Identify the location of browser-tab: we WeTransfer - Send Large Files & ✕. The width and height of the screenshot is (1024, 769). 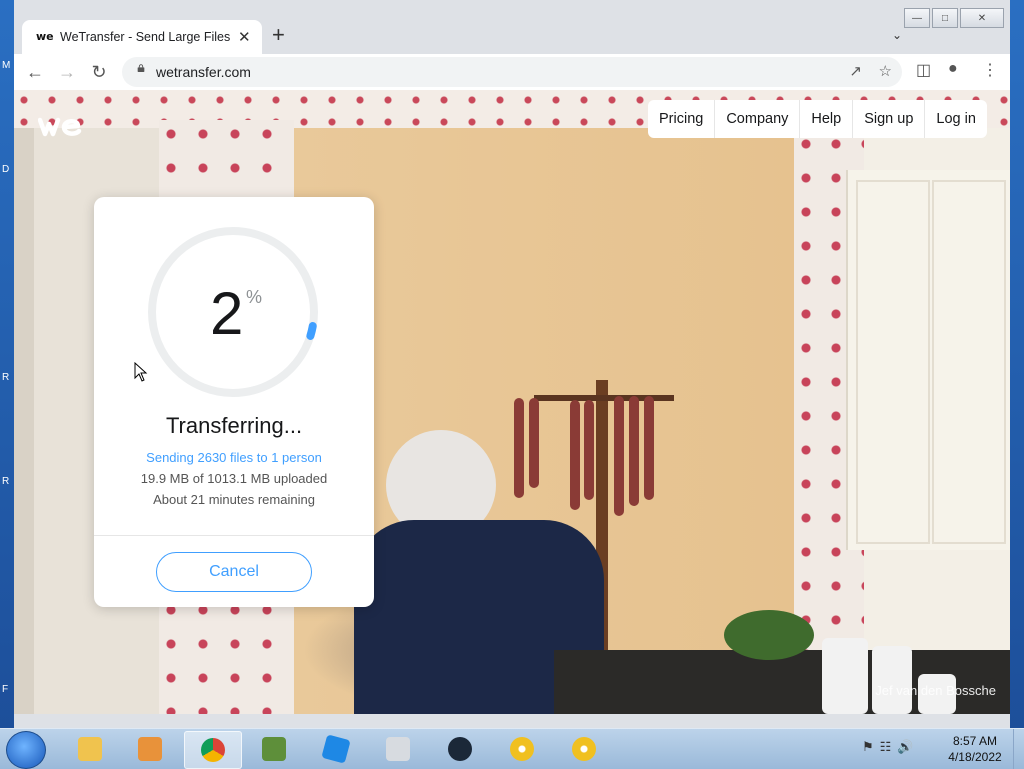
(142, 37).